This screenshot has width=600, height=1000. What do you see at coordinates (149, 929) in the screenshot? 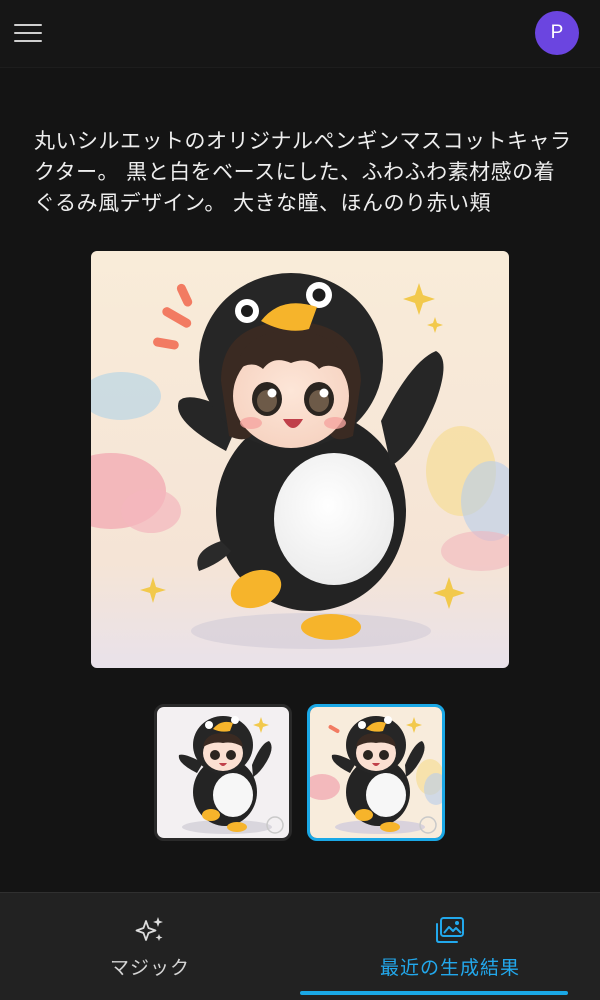
I see `sparkles-icon` at bounding box center [149, 929].